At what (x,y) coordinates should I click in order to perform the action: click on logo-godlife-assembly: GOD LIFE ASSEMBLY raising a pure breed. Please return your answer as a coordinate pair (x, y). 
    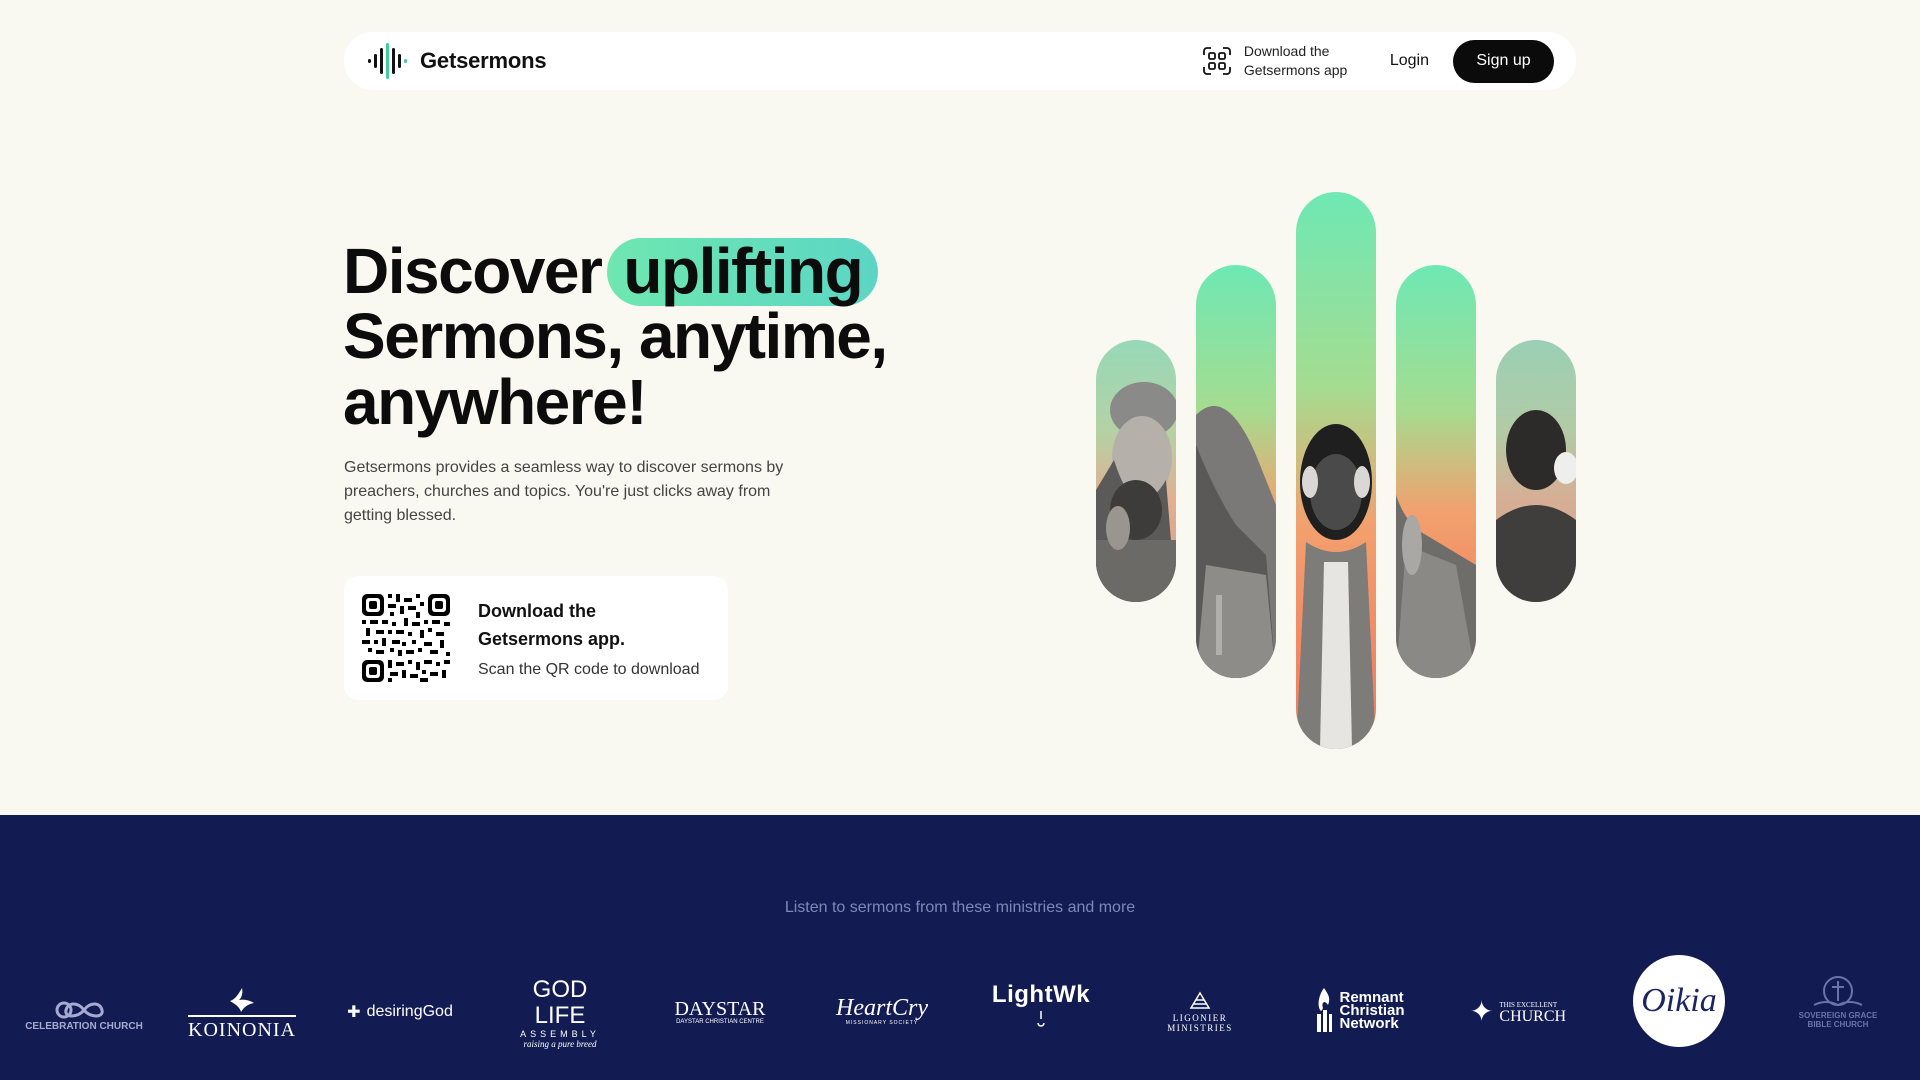
    Looking at the image, I should click on (560, 1013).